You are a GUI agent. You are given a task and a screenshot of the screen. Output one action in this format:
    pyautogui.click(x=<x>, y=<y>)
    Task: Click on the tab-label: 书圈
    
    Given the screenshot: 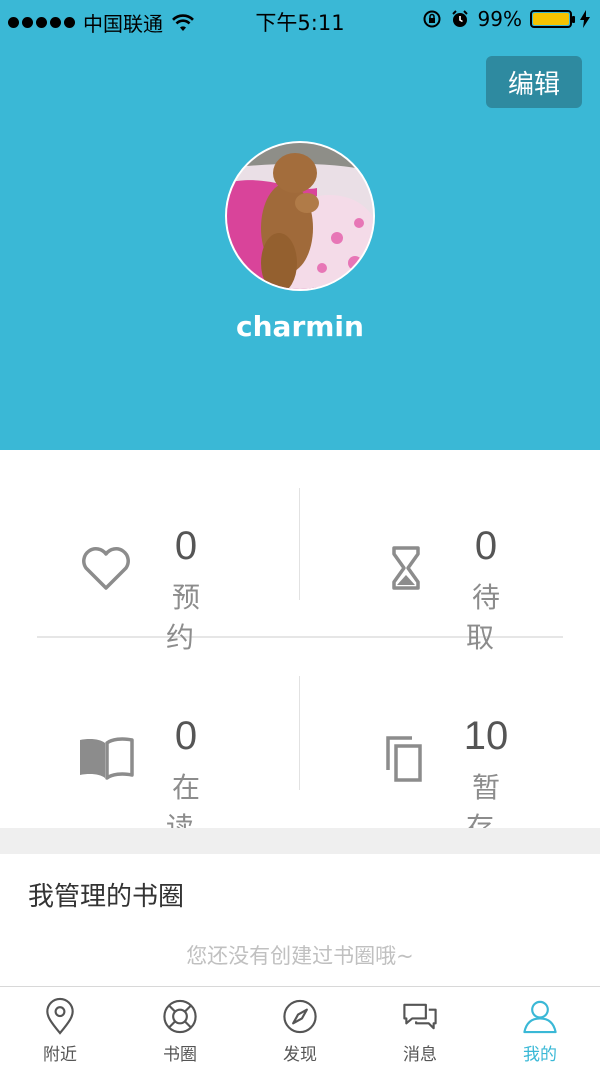 What is the action you would take?
    pyautogui.click(x=180, y=1055)
    